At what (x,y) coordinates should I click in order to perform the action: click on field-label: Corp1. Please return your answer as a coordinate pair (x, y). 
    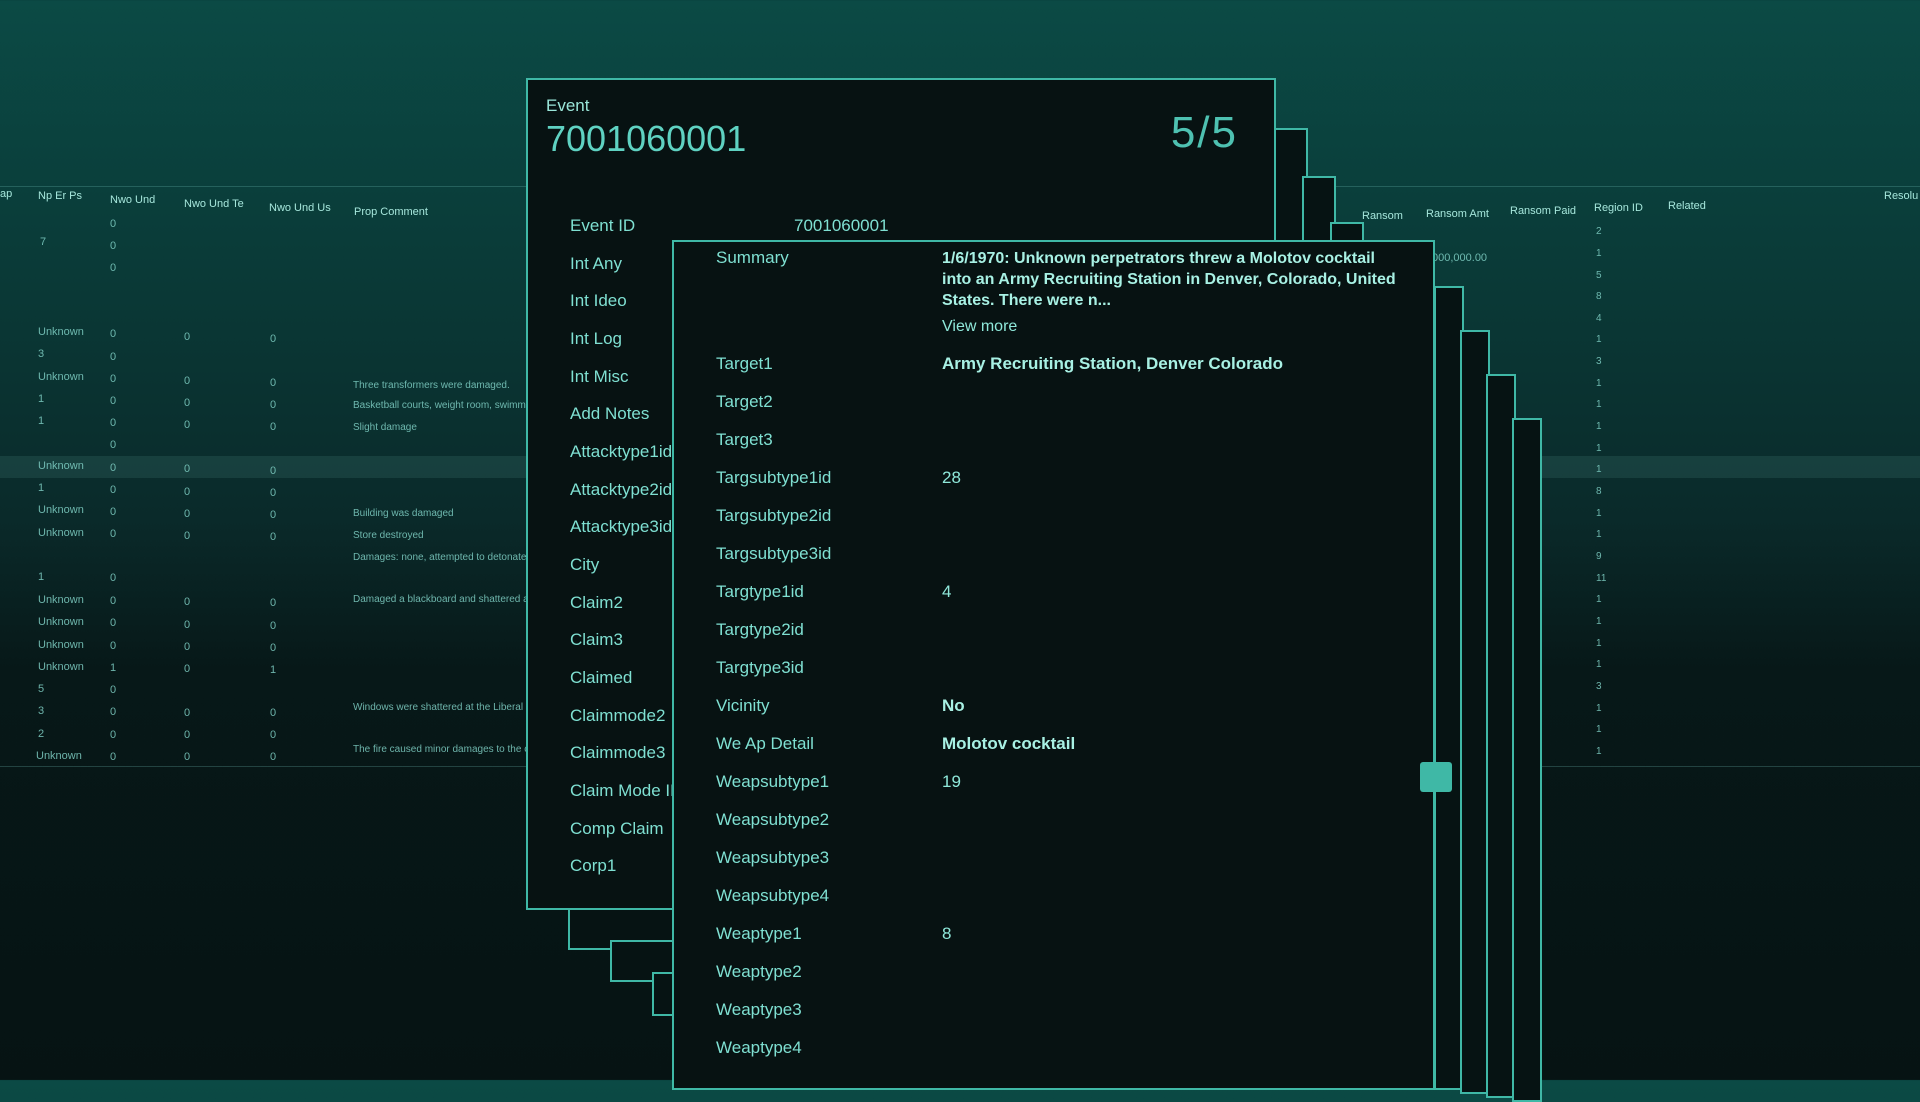
    Looking at the image, I should click on (593, 865).